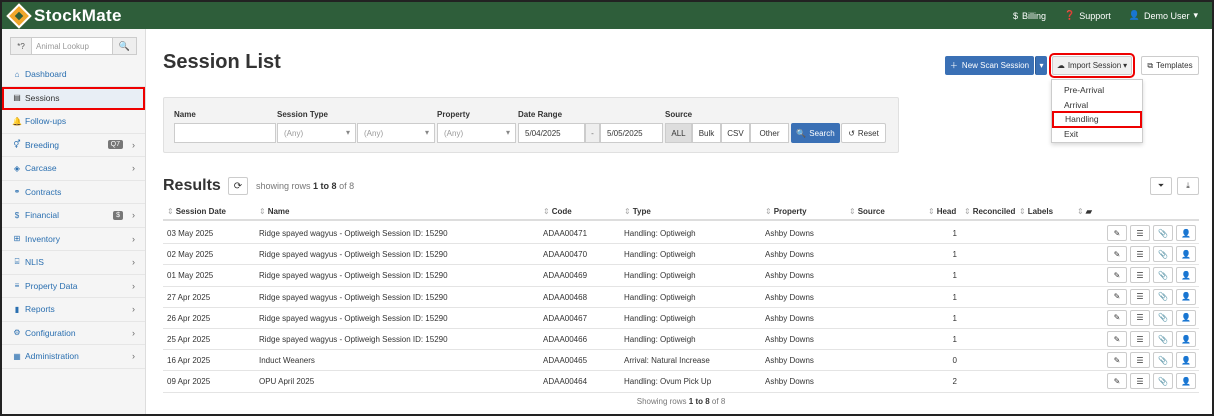  I want to click on col-type: ⇕ Type, so click(637, 211).